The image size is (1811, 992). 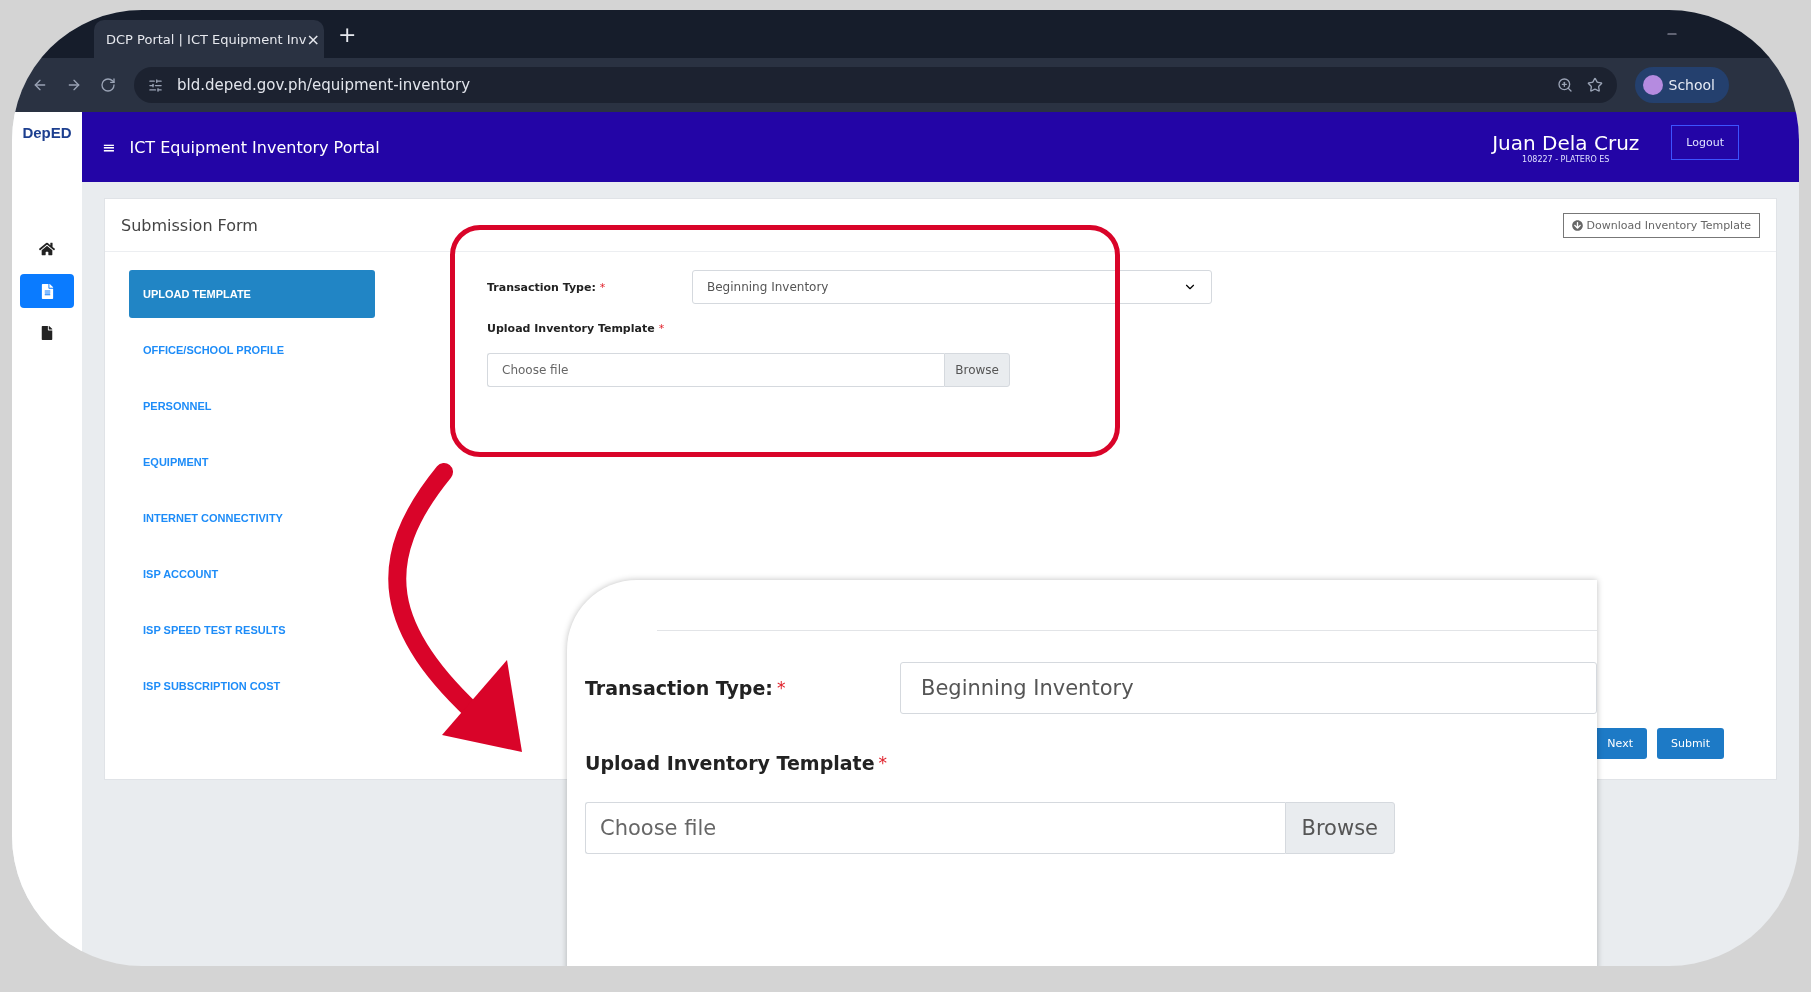 What do you see at coordinates (109, 147) in the screenshot?
I see `menu-button: ≡` at bounding box center [109, 147].